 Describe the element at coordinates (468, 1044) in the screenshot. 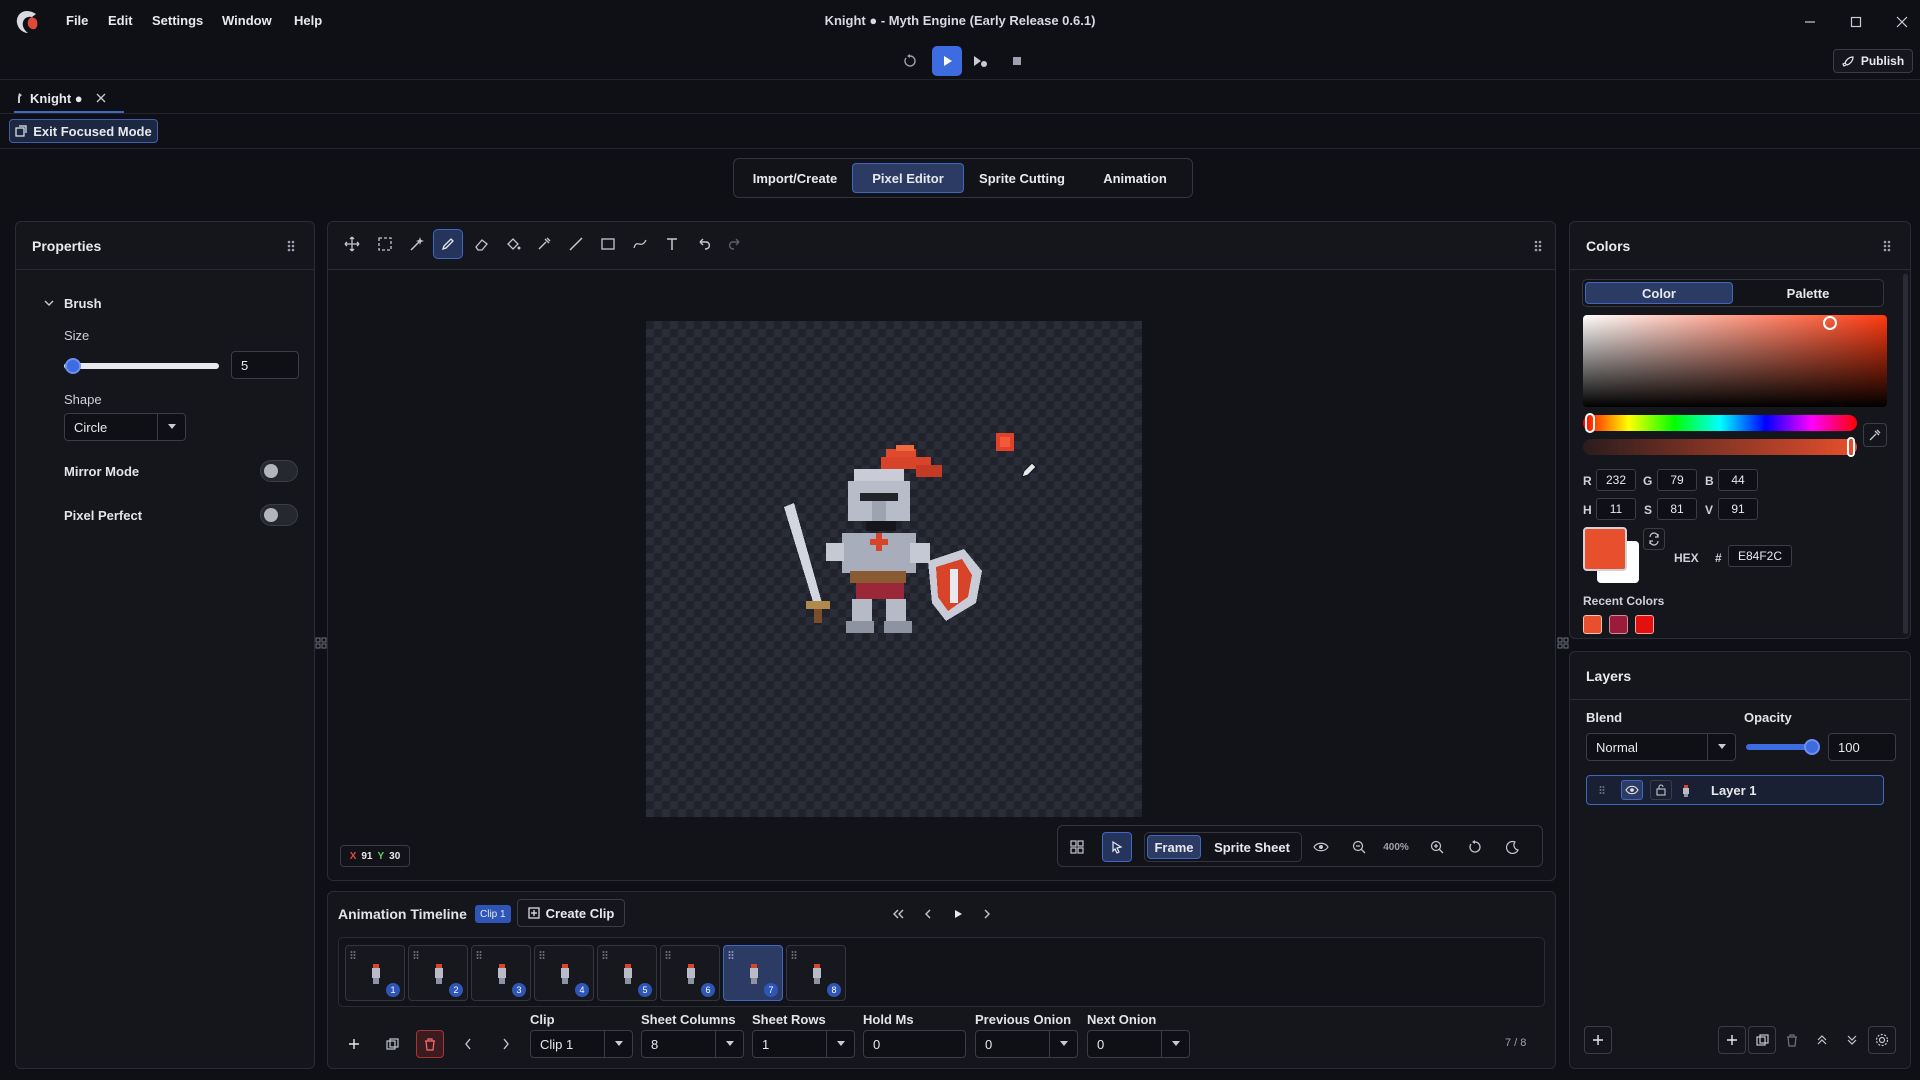

I see `move-frame-left-icon` at that location.